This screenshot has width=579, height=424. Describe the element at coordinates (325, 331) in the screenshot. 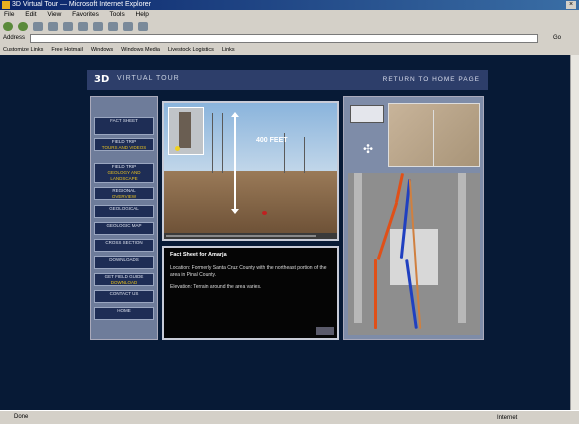

I see `more-button` at that location.